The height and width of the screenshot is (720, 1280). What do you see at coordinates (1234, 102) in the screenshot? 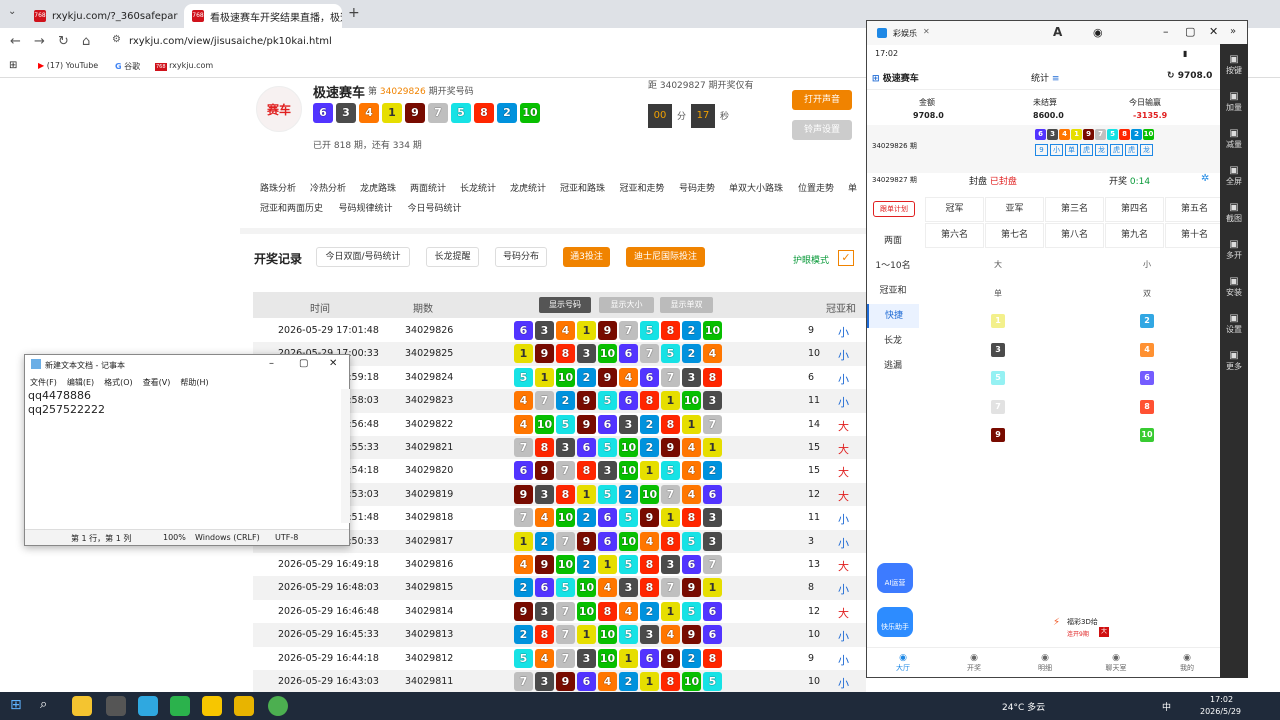
I see `sidebar-tool: ▣ 加量` at bounding box center [1234, 102].